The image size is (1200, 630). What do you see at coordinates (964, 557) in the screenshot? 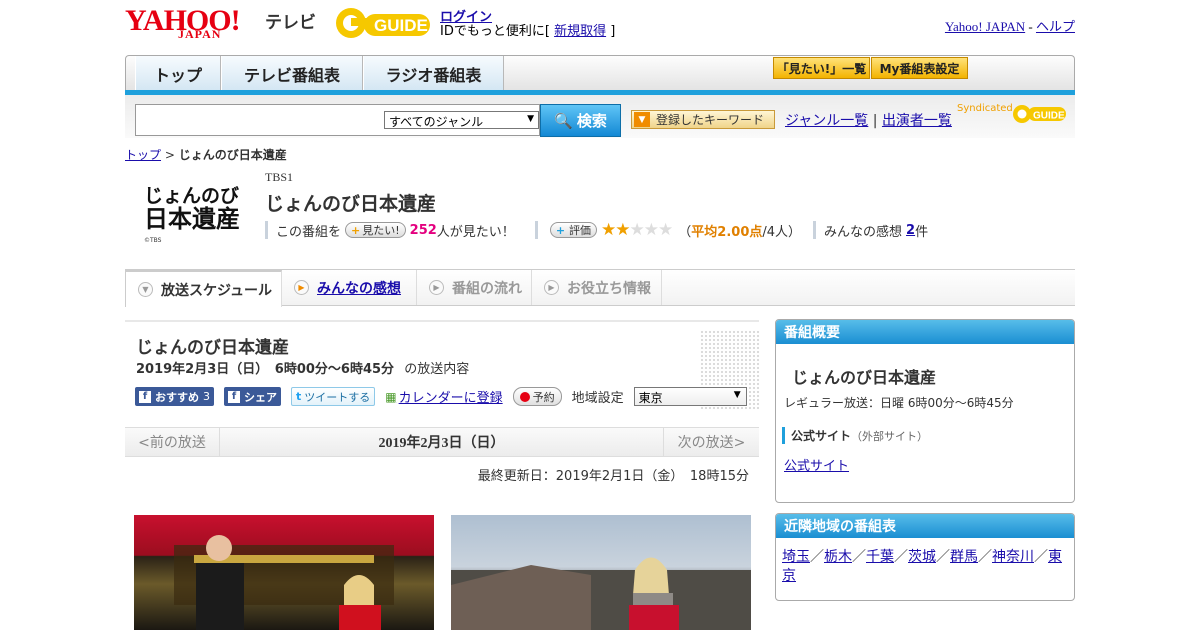
I see `region-link-gunma: 群馬` at bounding box center [964, 557].